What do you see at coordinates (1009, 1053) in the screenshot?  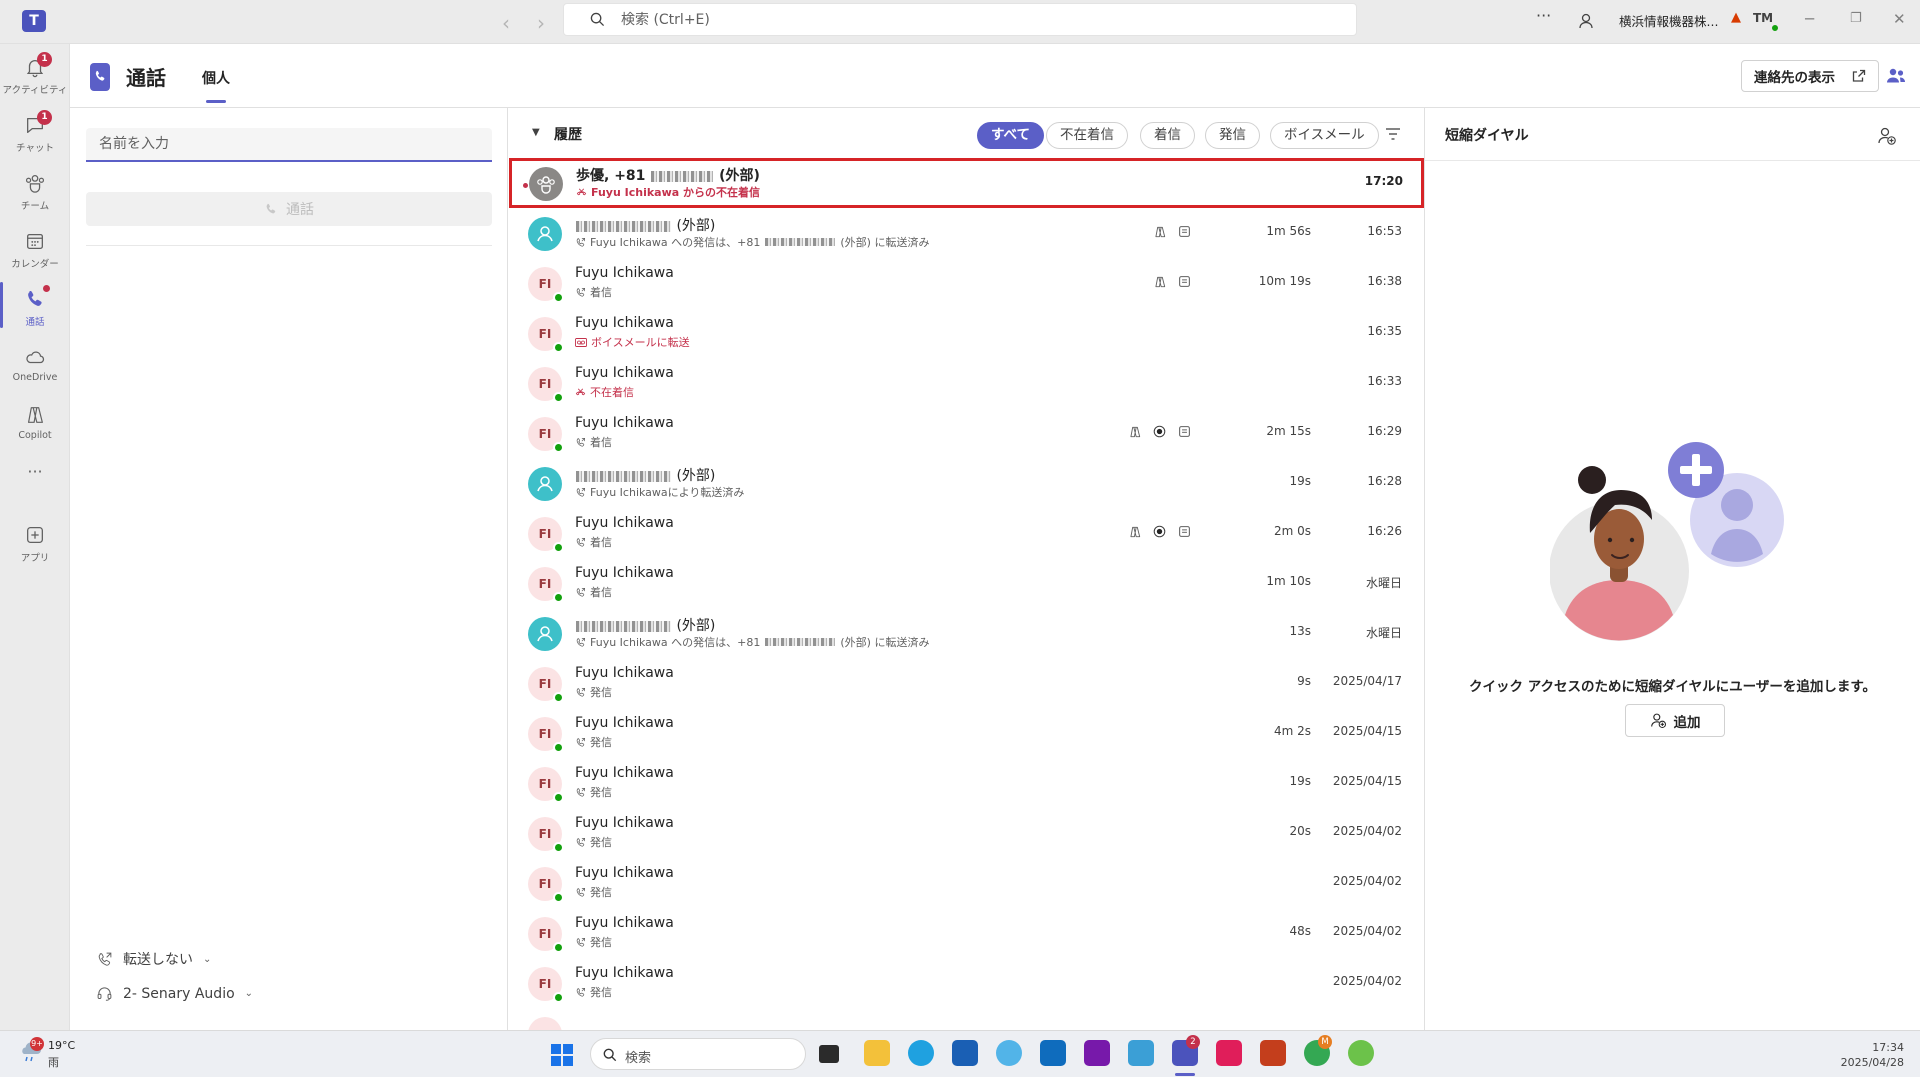 I see `browser-app-icon` at bounding box center [1009, 1053].